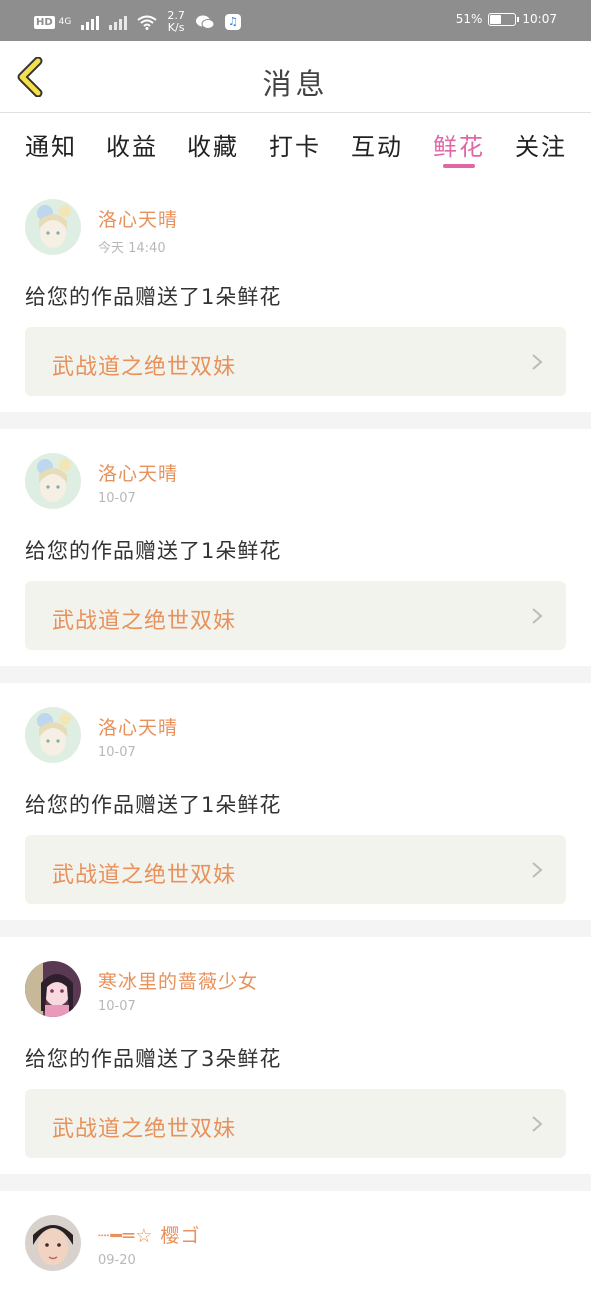  I want to click on status-bar: HD 4G 2.7 K/s ♫ 51% 10:07, so click(295, 20).